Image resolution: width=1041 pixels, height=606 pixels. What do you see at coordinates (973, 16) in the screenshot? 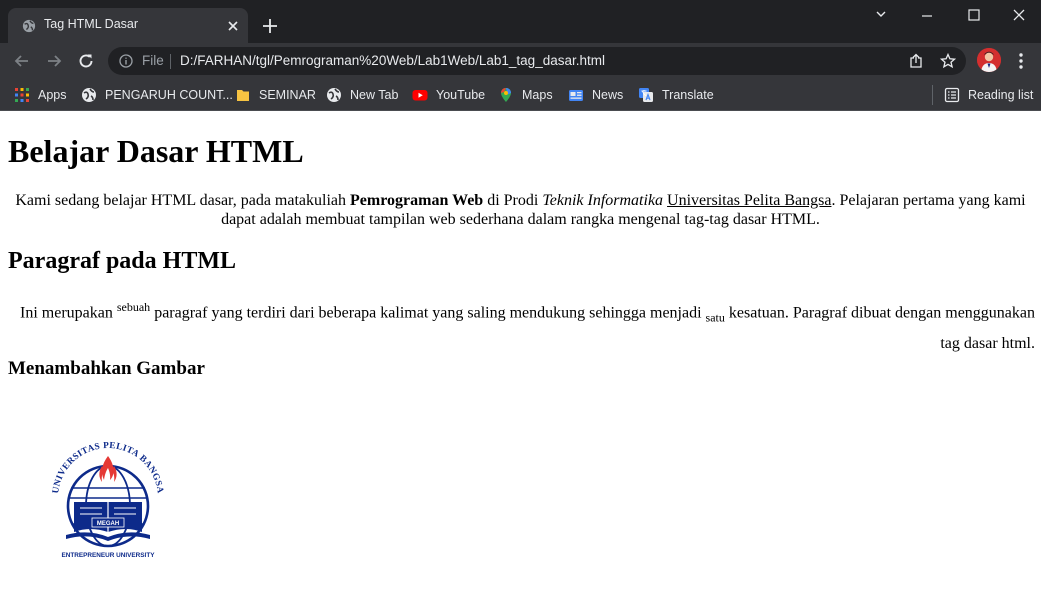
I see `maximize-icon` at bounding box center [973, 16].